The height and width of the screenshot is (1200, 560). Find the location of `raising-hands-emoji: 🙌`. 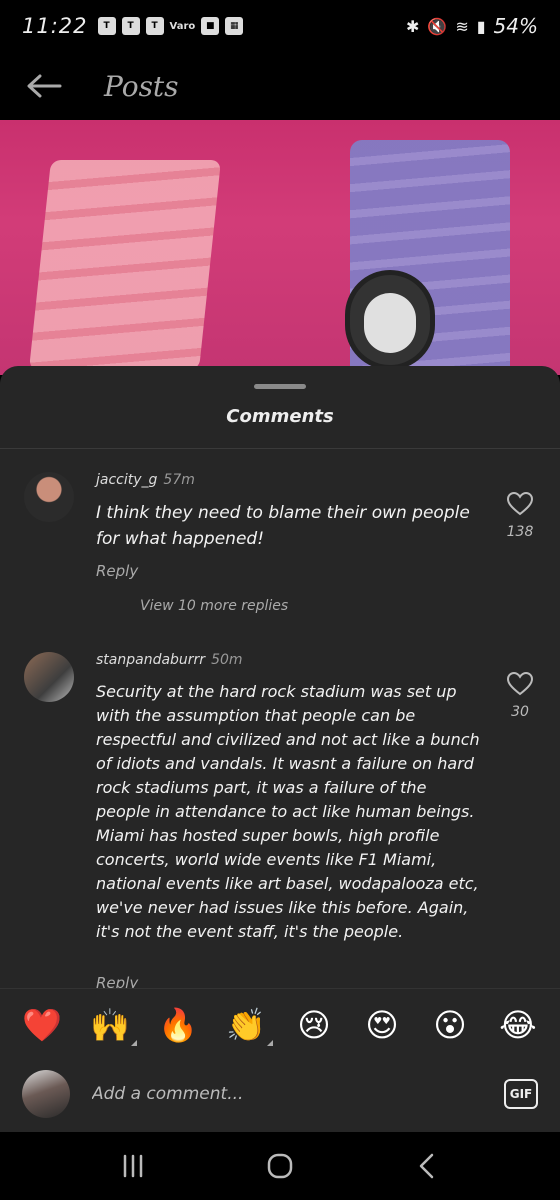

raising-hands-emoji: 🙌 is located at coordinates (112, 1025).